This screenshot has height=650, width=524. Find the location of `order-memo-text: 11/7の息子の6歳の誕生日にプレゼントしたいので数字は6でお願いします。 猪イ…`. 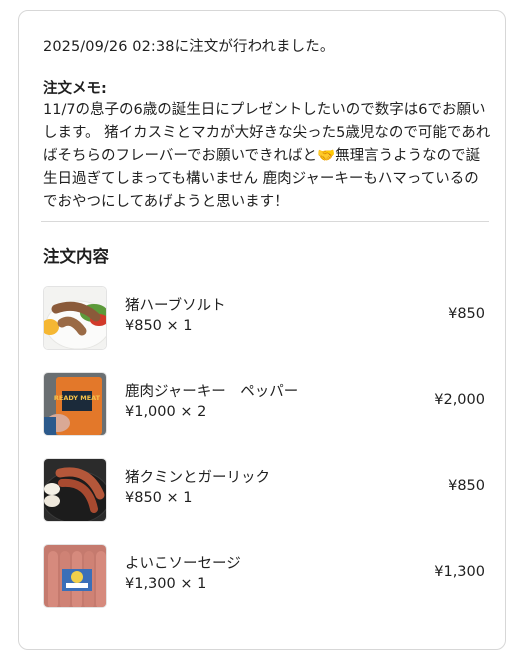

order-memo-text: 11/7の息子の6歳の誕生日にプレゼントしたいので数字は6でお願いします。 猪イ… is located at coordinates (267, 156).